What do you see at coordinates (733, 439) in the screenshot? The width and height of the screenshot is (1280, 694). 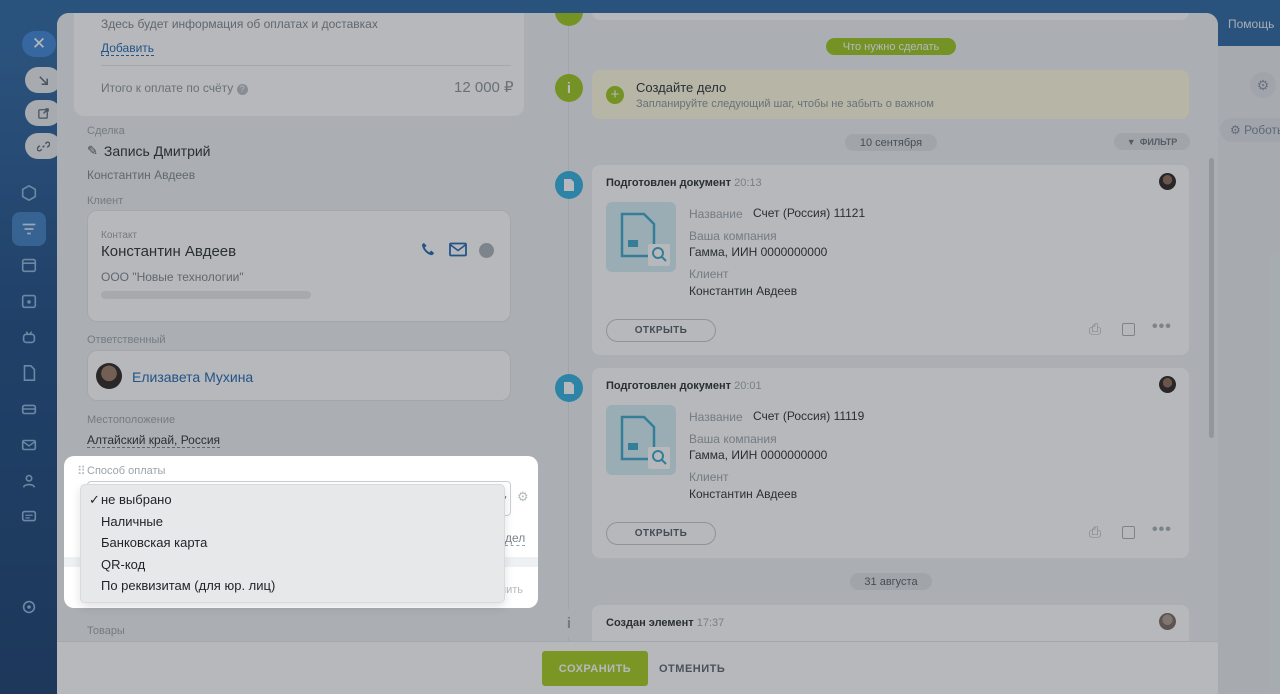 I see `doc-company-label: Ваша компания` at bounding box center [733, 439].